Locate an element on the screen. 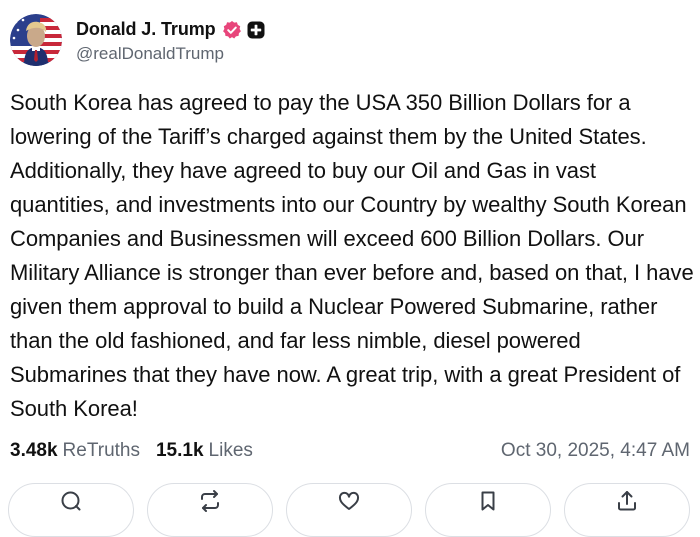  reply-button is located at coordinates (71, 510).